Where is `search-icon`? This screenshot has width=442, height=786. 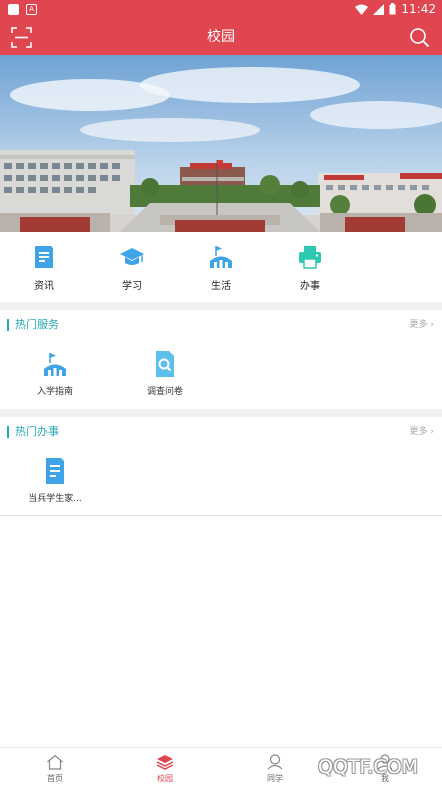 search-icon is located at coordinates (419, 37).